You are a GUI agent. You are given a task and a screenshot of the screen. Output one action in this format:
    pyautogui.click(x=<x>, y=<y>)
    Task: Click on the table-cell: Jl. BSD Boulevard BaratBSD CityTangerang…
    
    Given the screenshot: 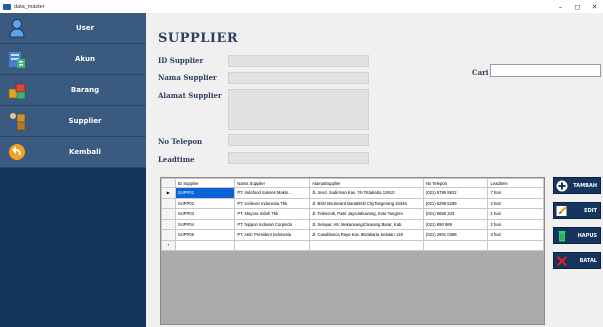 What is the action you would take?
    pyautogui.click(x=366, y=203)
    